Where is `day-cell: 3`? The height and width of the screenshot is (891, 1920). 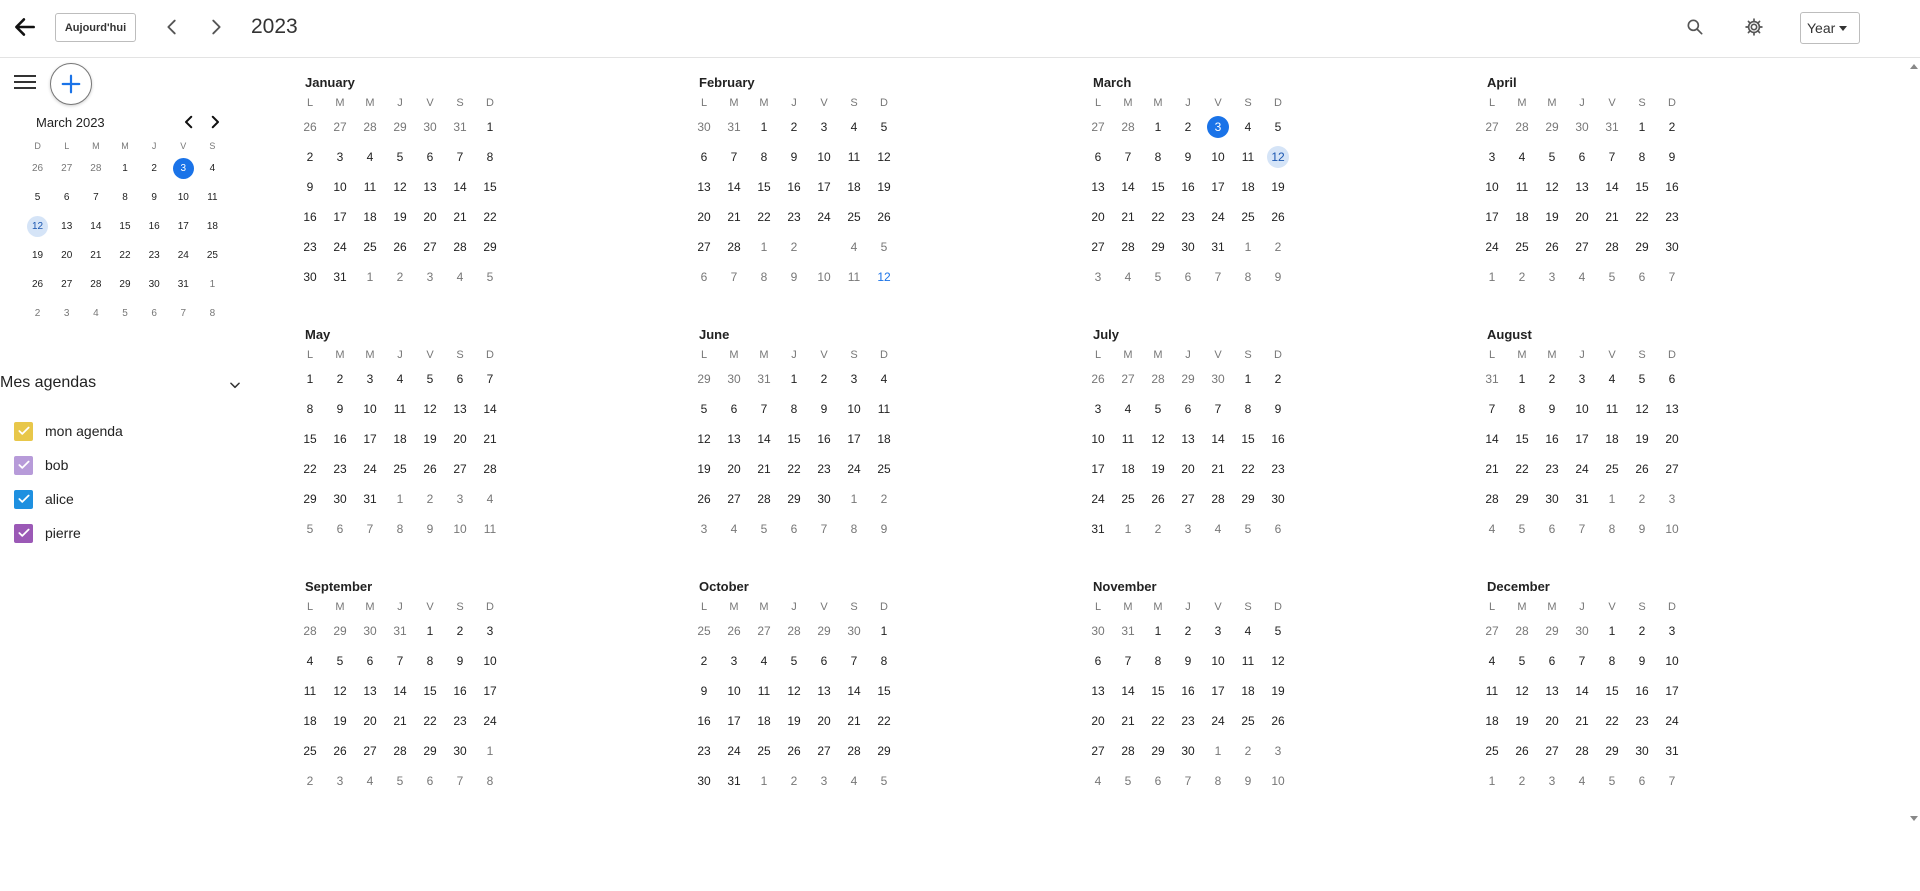 day-cell: 3 is located at coordinates (824, 127).